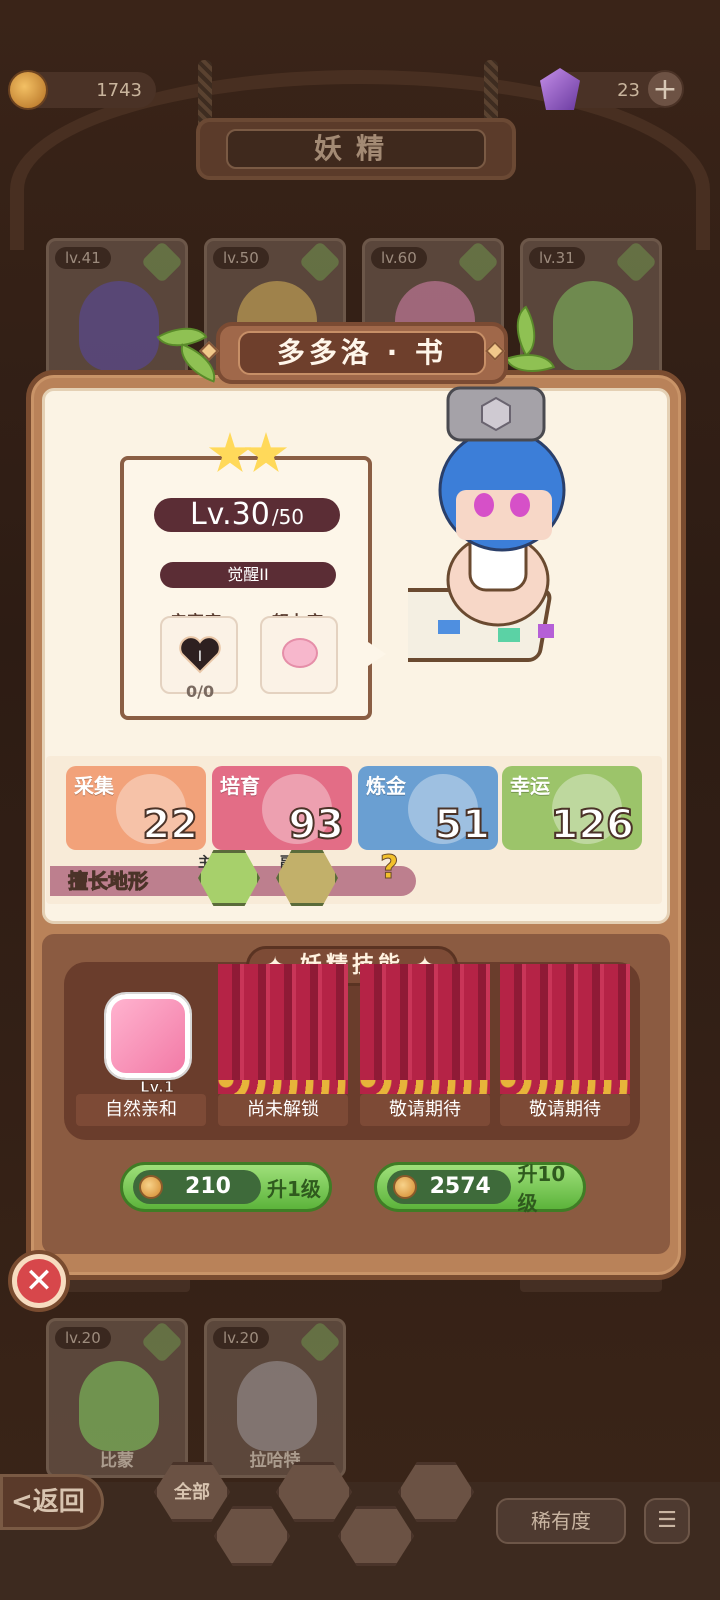  What do you see at coordinates (395, 867) in the screenshot?
I see `terrain-unknown-icon: ?` at bounding box center [395, 867].